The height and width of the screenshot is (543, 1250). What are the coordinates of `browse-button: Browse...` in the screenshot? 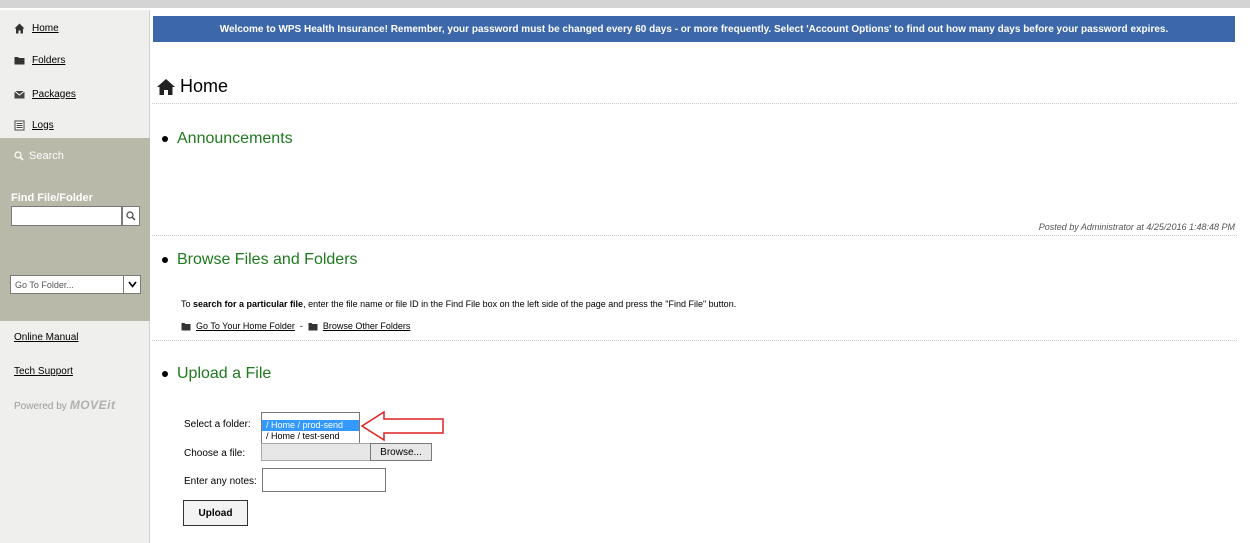 It's located at (401, 452).